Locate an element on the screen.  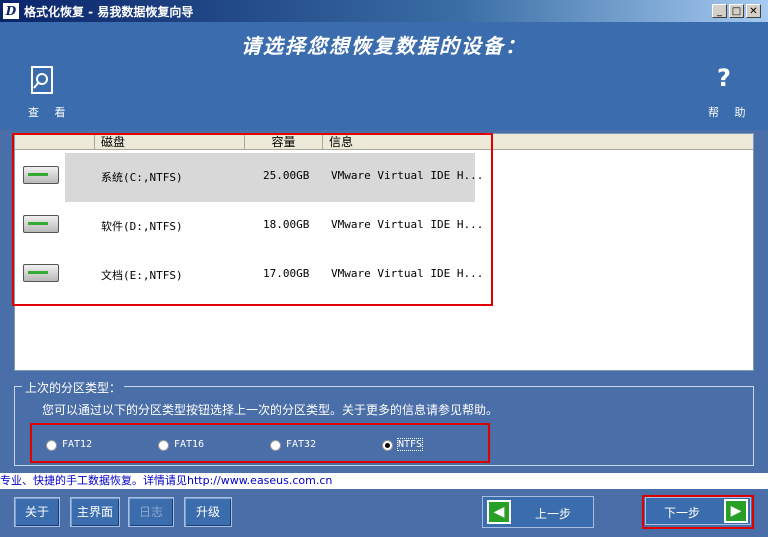
help-button: ? 帮 助 is located at coordinates (731, 92).